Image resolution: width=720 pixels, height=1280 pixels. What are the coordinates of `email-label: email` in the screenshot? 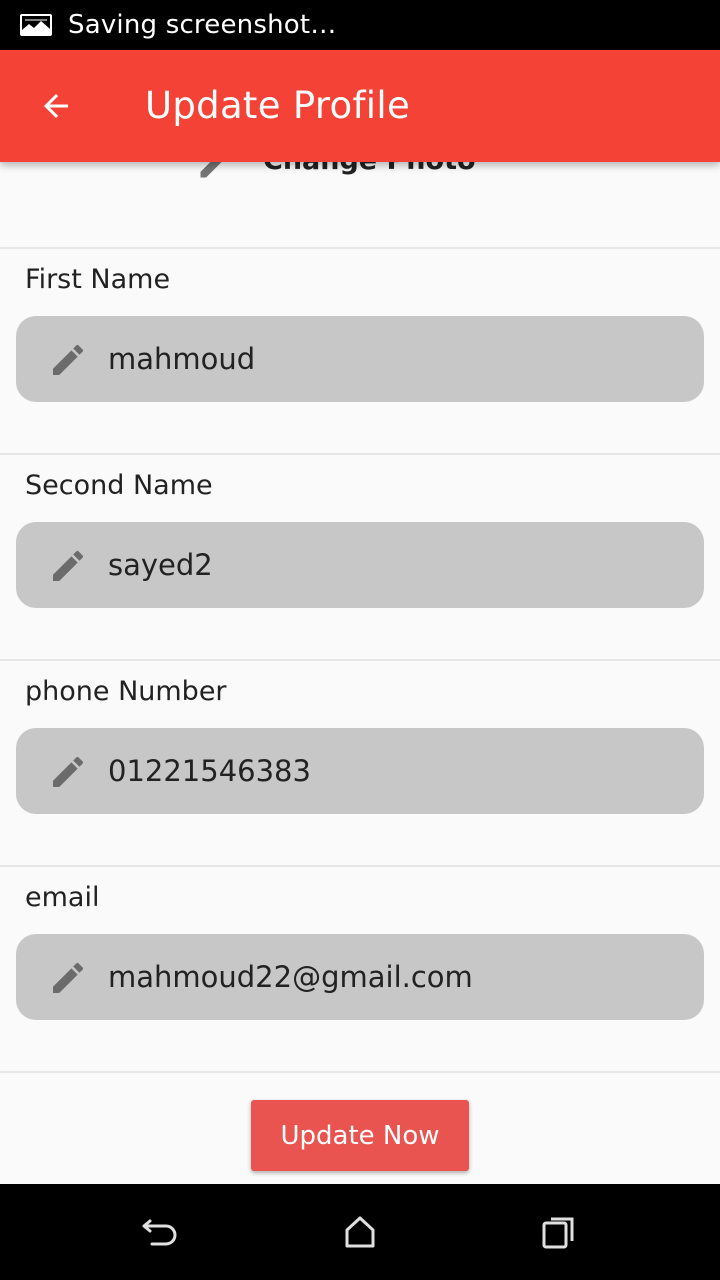 It's located at (62, 897).